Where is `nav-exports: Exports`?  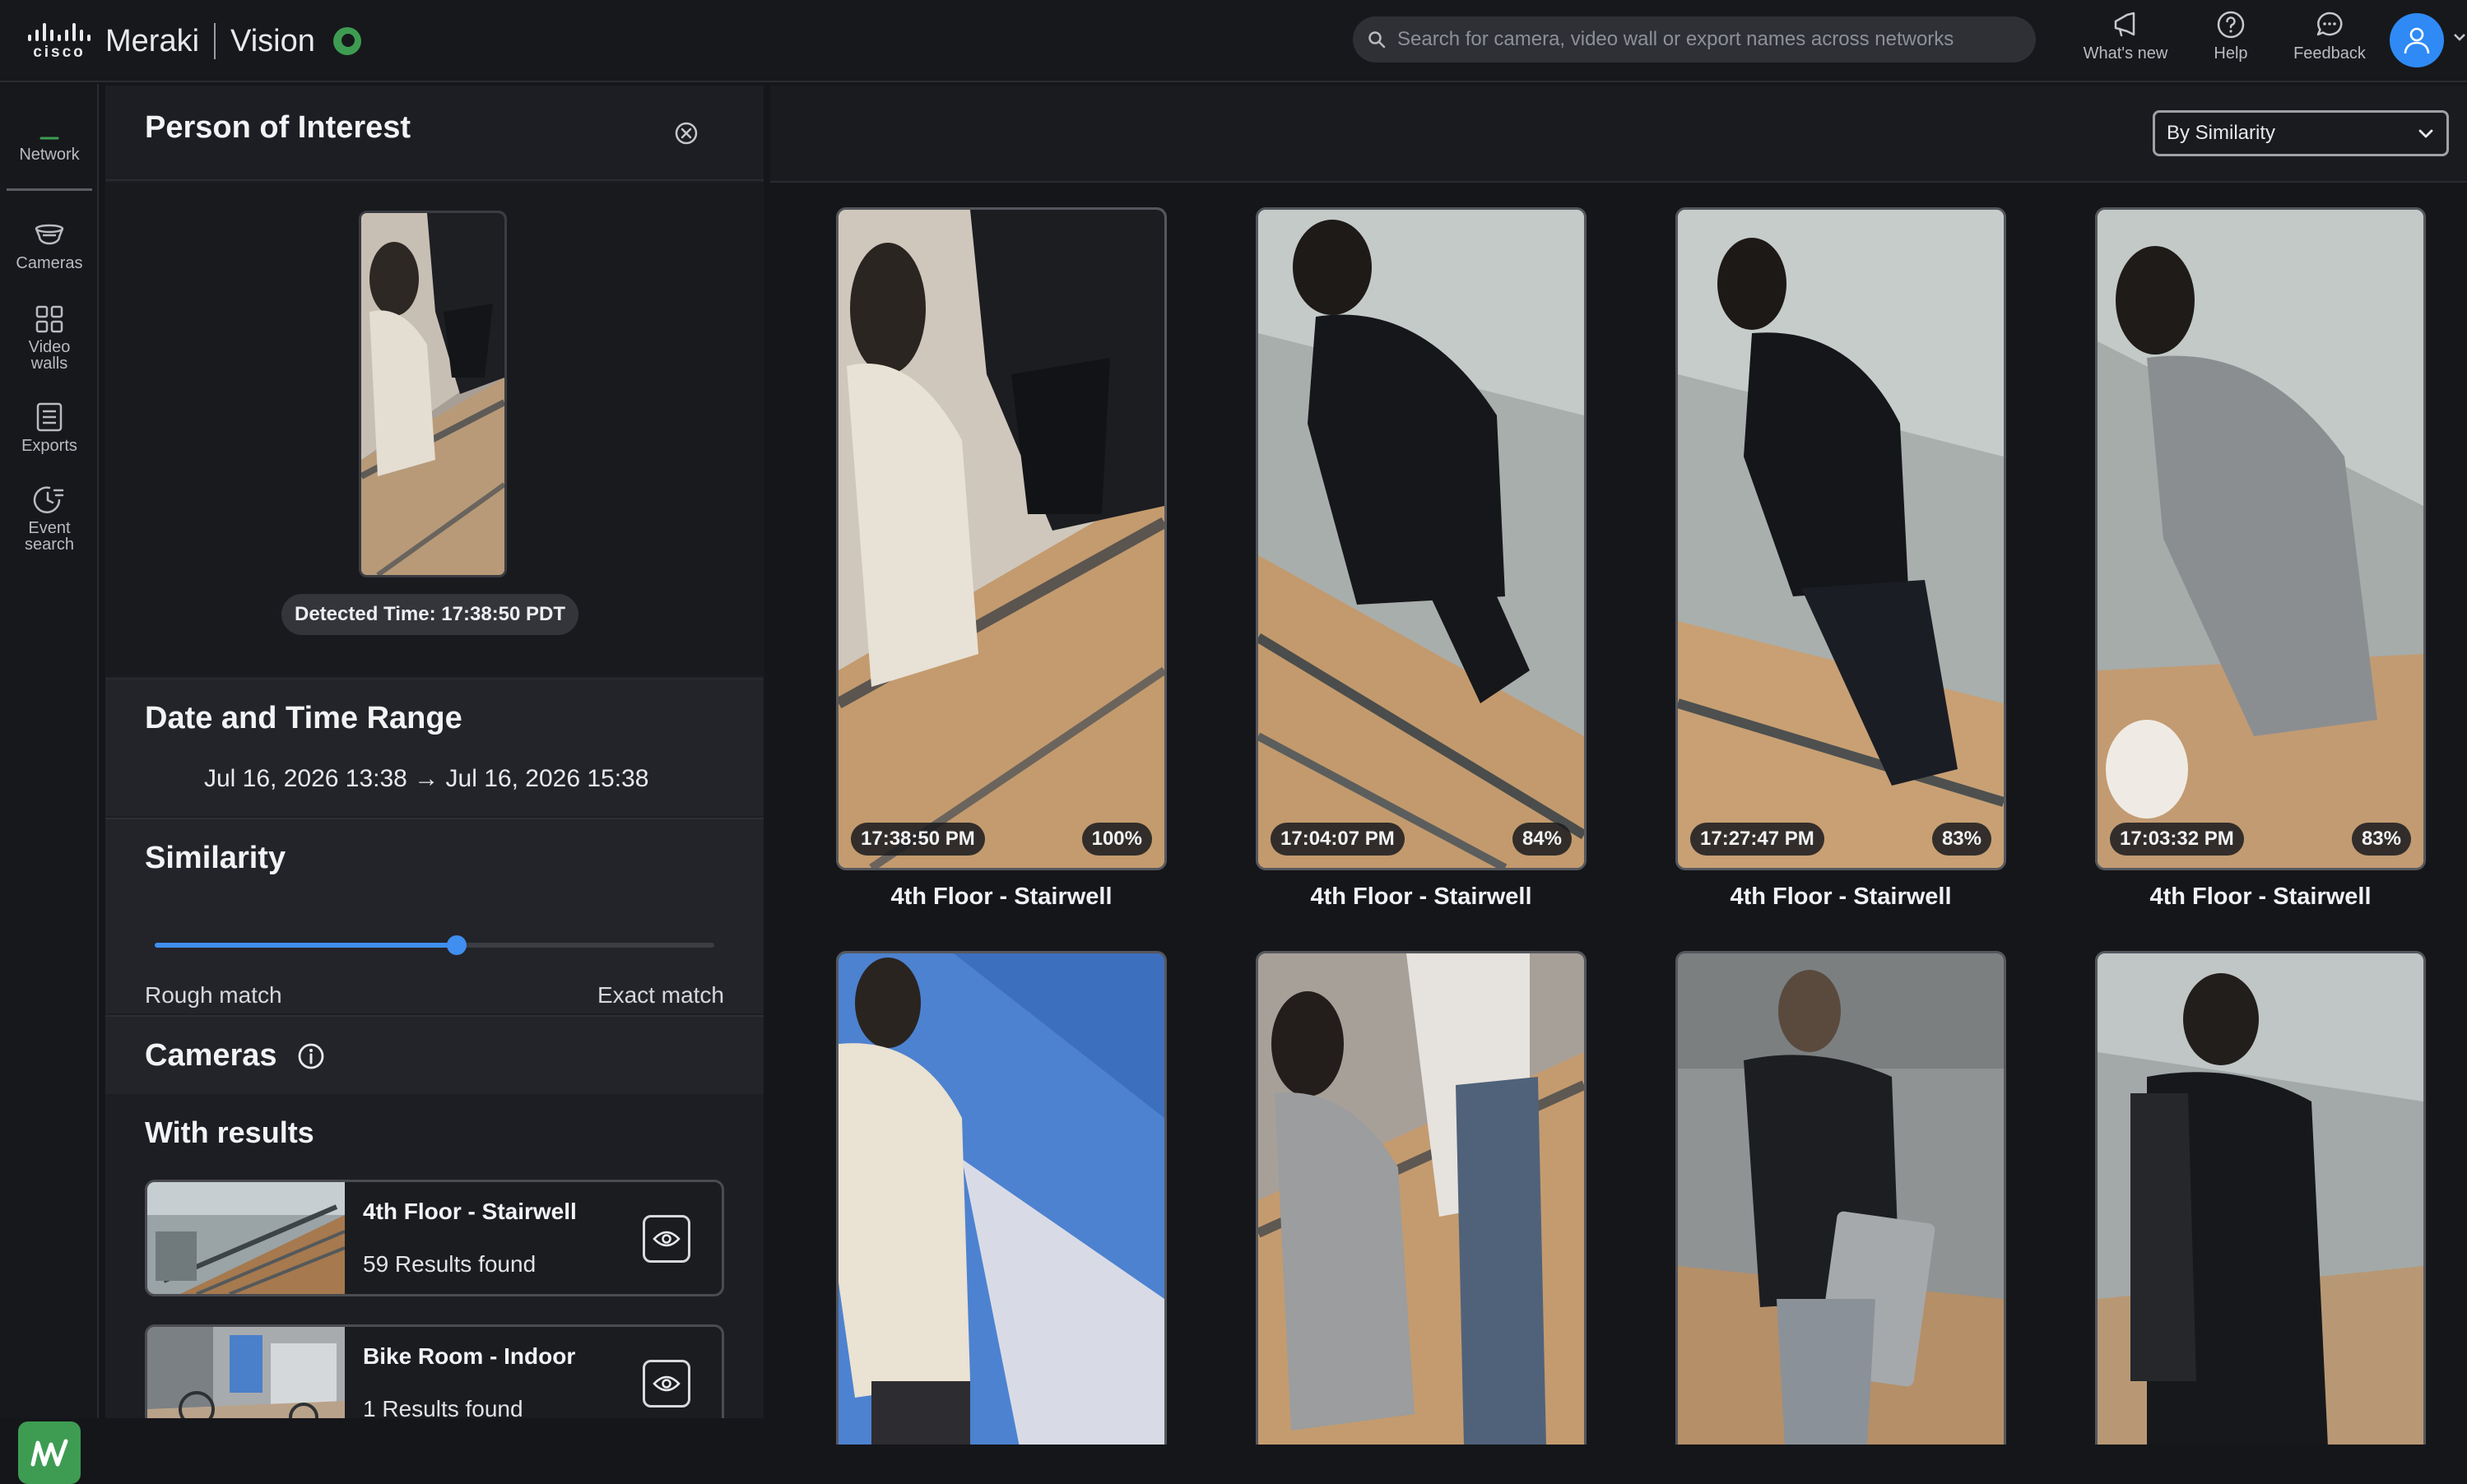 nav-exports: Exports is located at coordinates (49, 428).